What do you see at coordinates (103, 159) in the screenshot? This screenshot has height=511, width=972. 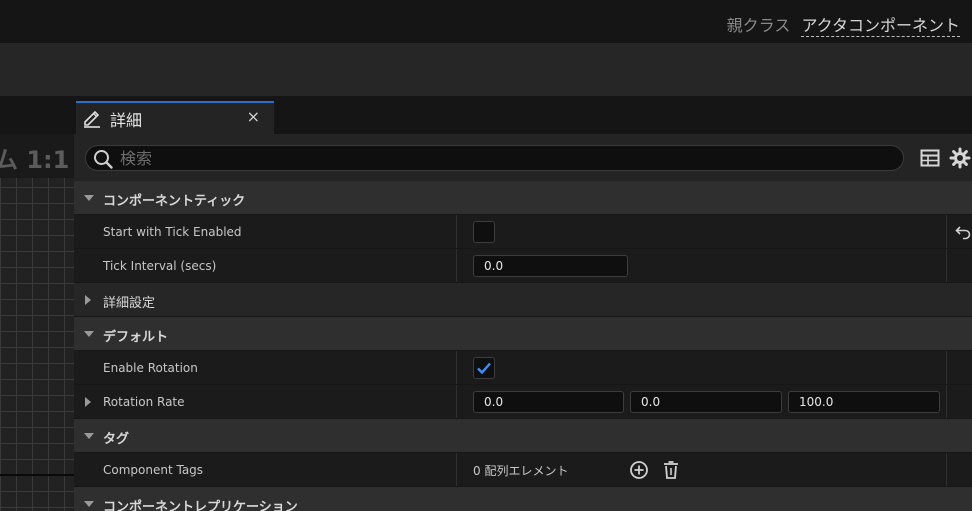 I see `search-icon` at bounding box center [103, 159].